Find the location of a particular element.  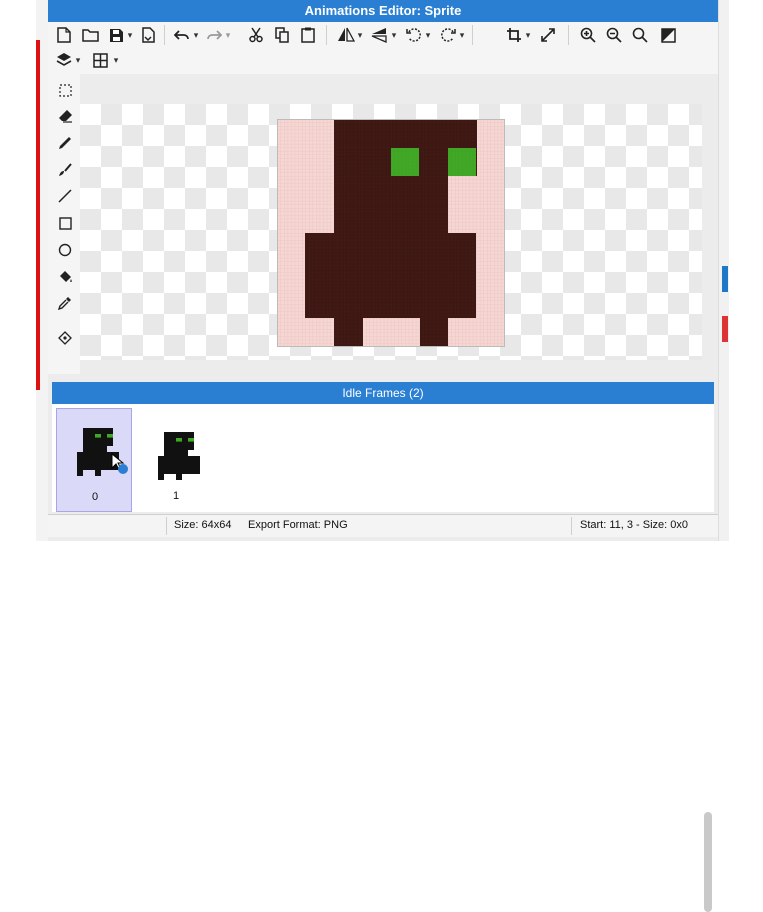

crop-icon is located at coordinates (514, 35).